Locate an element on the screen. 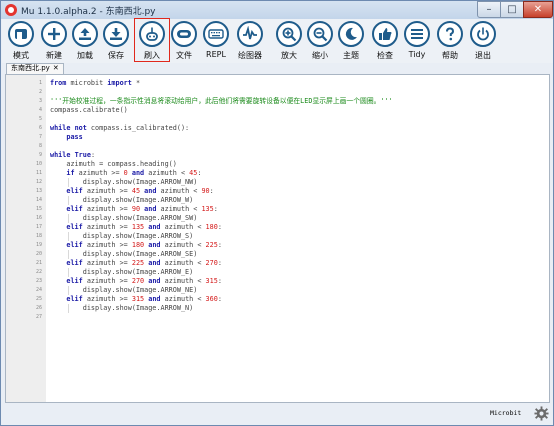 This screenshot has height=426, width=554. tab-close-icon: ✕ is located at coordinates (56, 68).